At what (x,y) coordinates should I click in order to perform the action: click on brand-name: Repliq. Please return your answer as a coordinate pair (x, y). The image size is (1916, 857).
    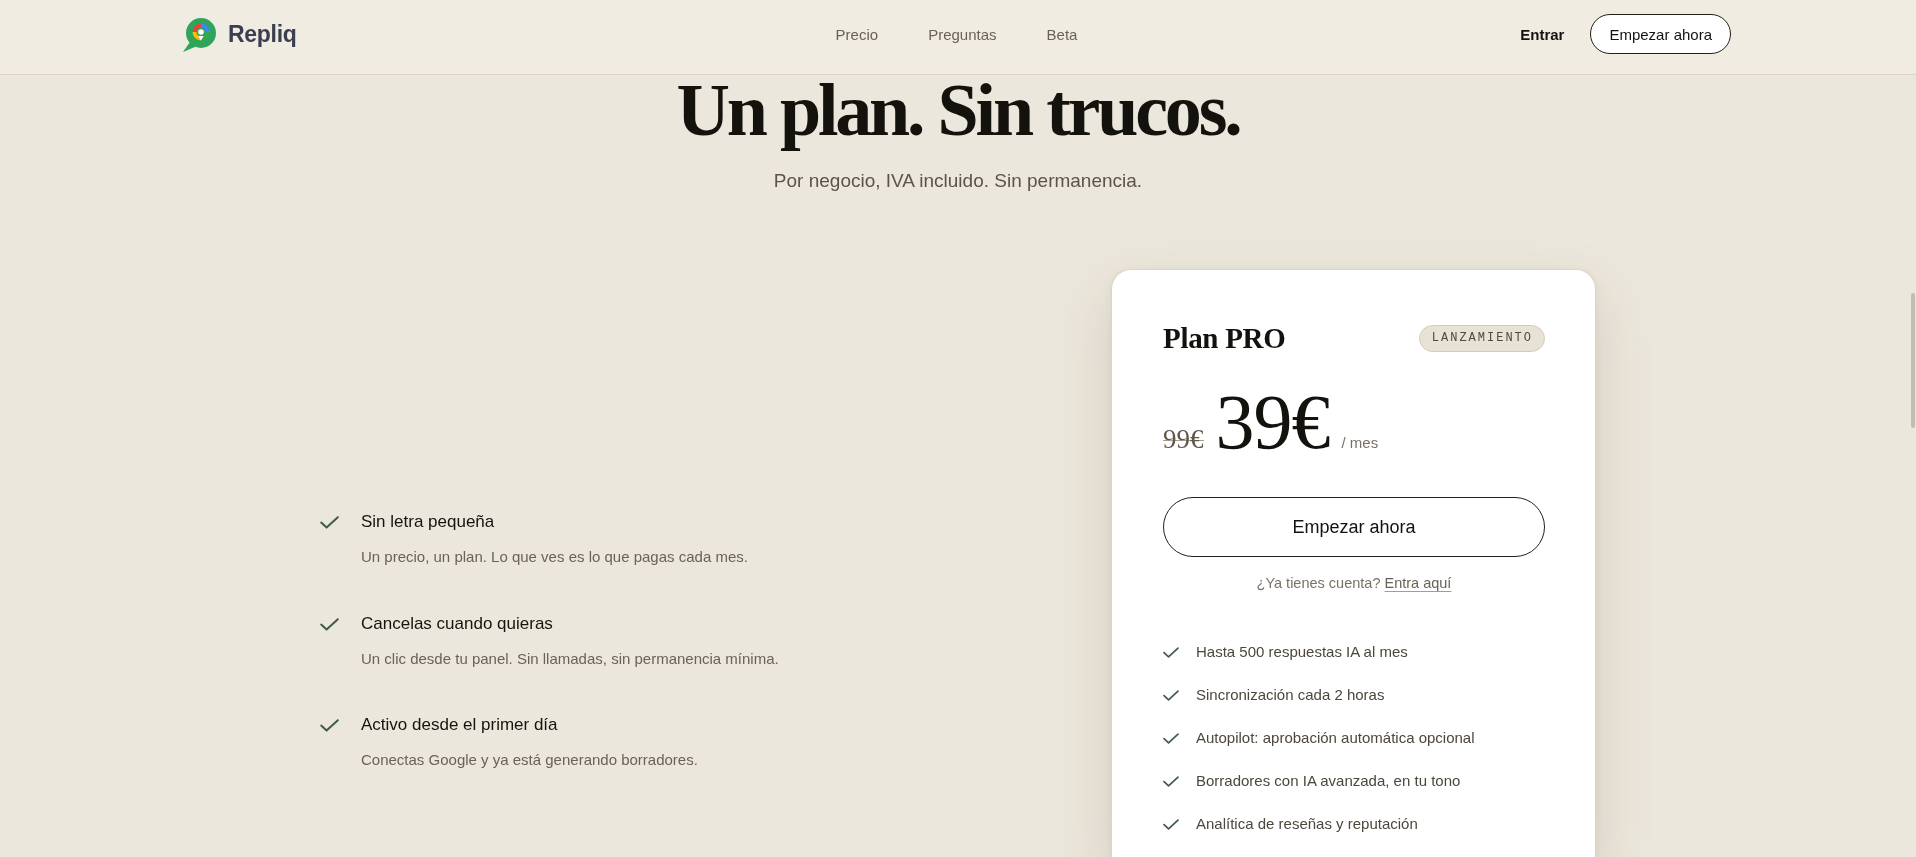
    Looking at the image, I should click on (262, 34).